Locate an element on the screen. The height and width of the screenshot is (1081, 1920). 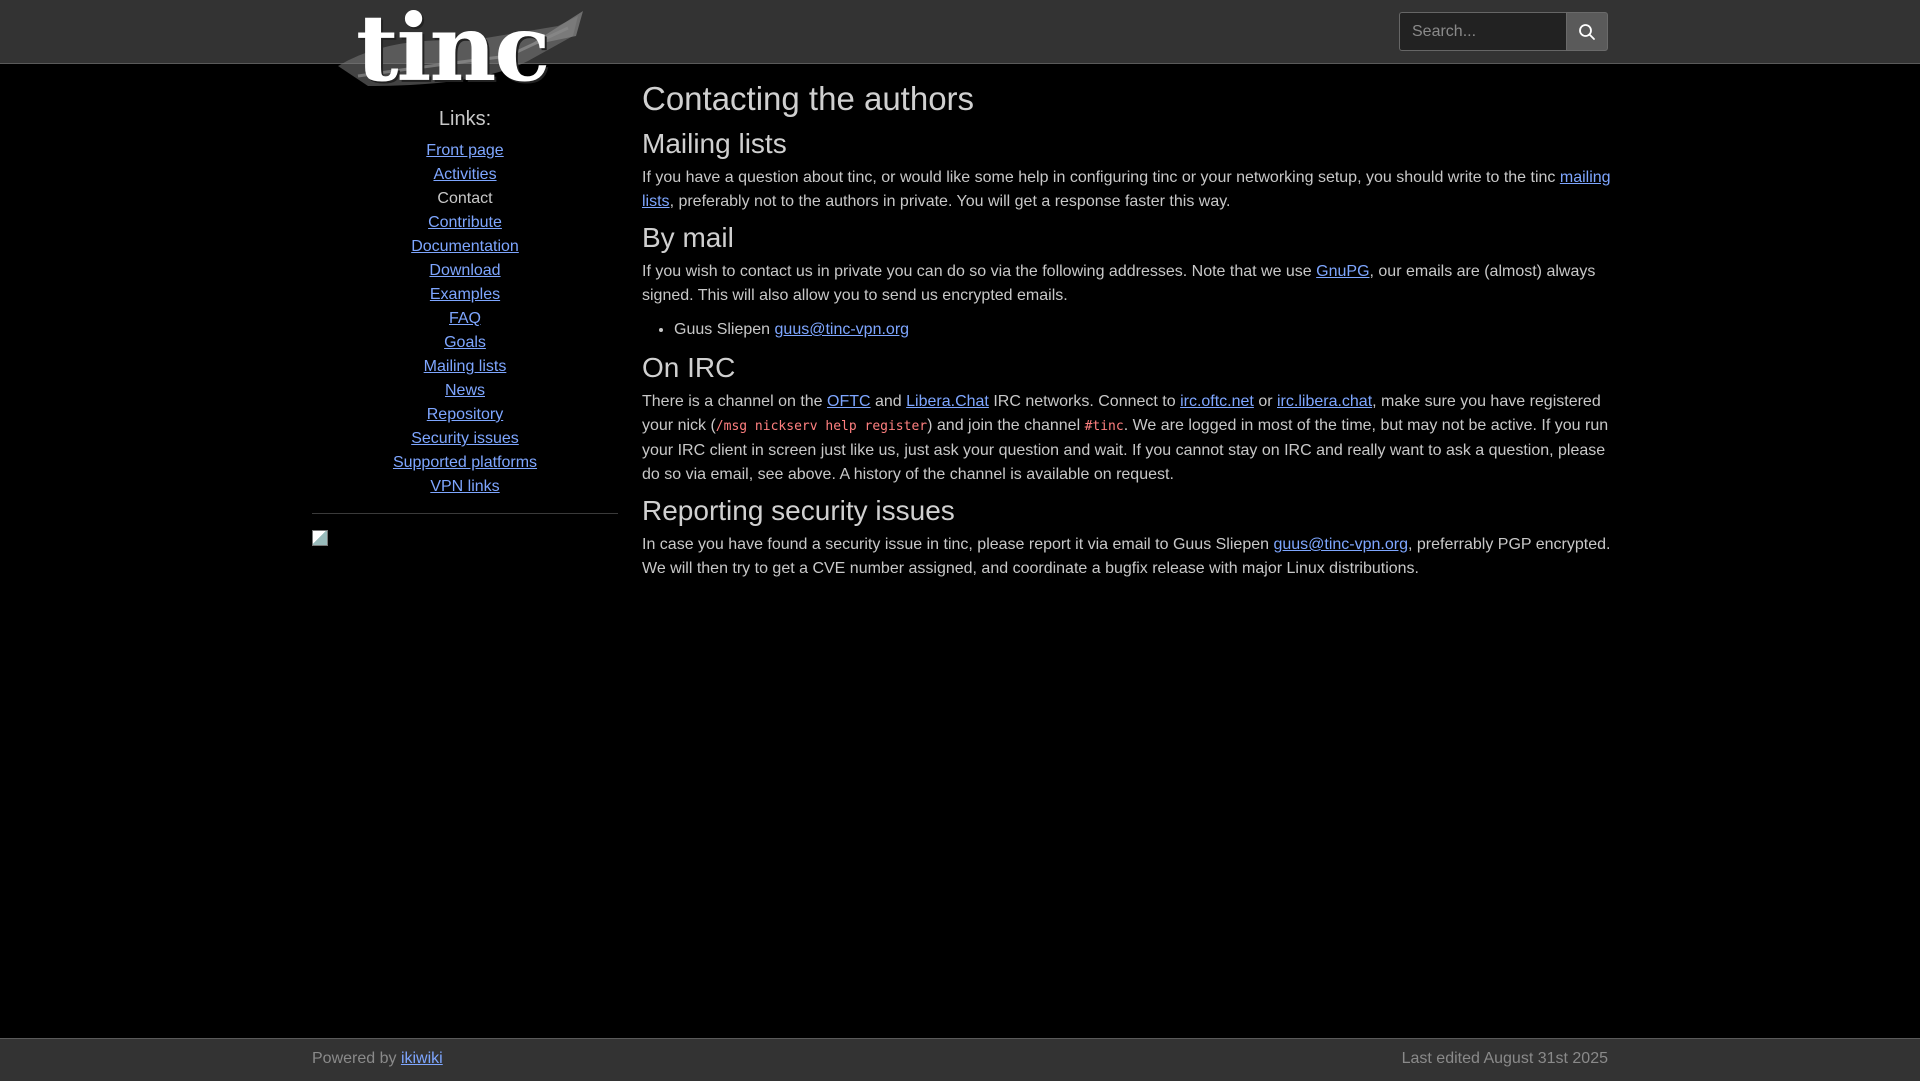
site-logo: tinc is located at coordinates (458, 49).